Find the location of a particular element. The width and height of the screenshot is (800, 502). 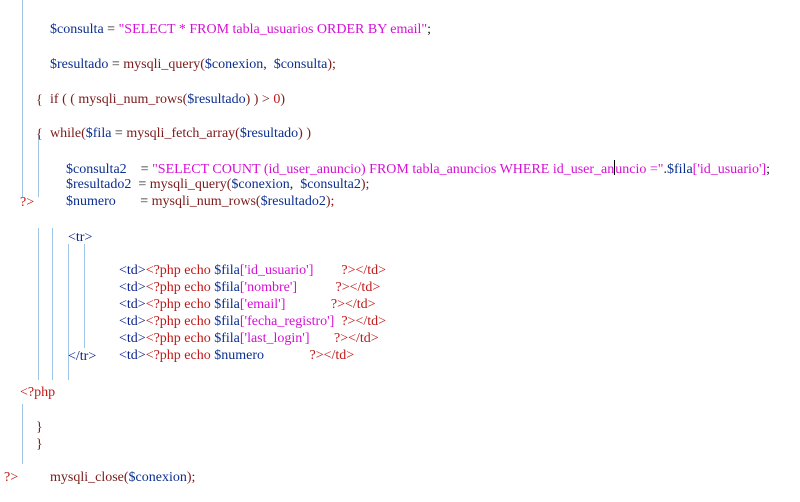

index-token: ['id_usuario'] is located at coordinates (729, 169).